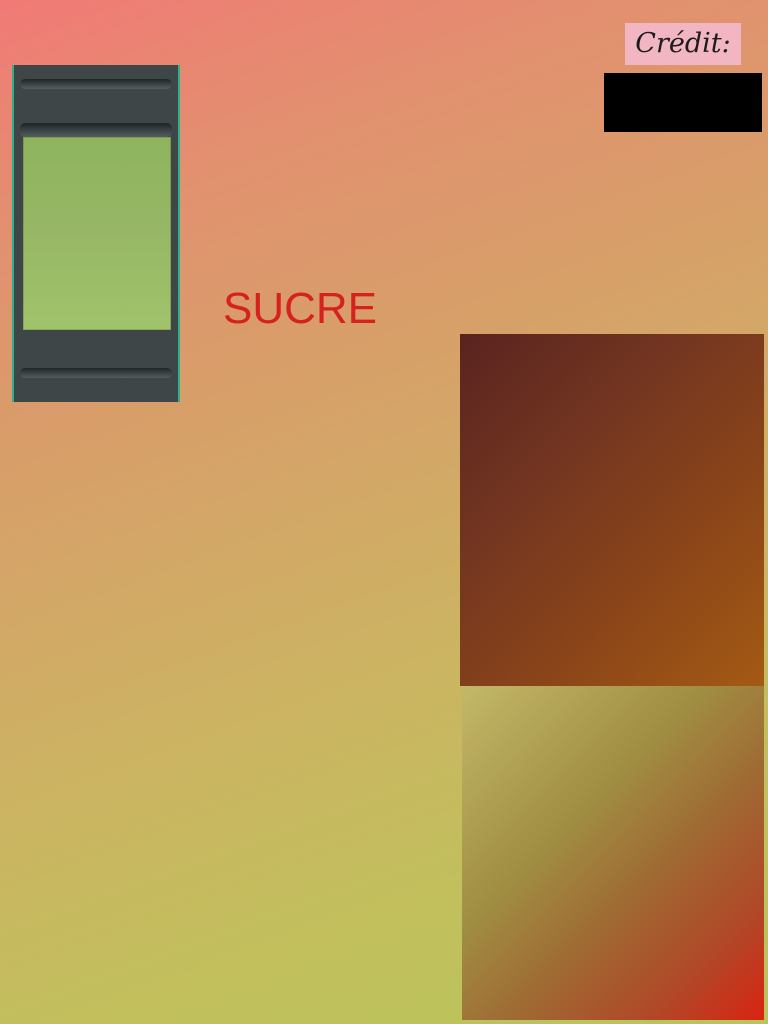 The image size is (768, 1024). What do you see at coordinates (612, 510) in the screenshot?
I see `brown-panel` at bounding box center [612, 510].